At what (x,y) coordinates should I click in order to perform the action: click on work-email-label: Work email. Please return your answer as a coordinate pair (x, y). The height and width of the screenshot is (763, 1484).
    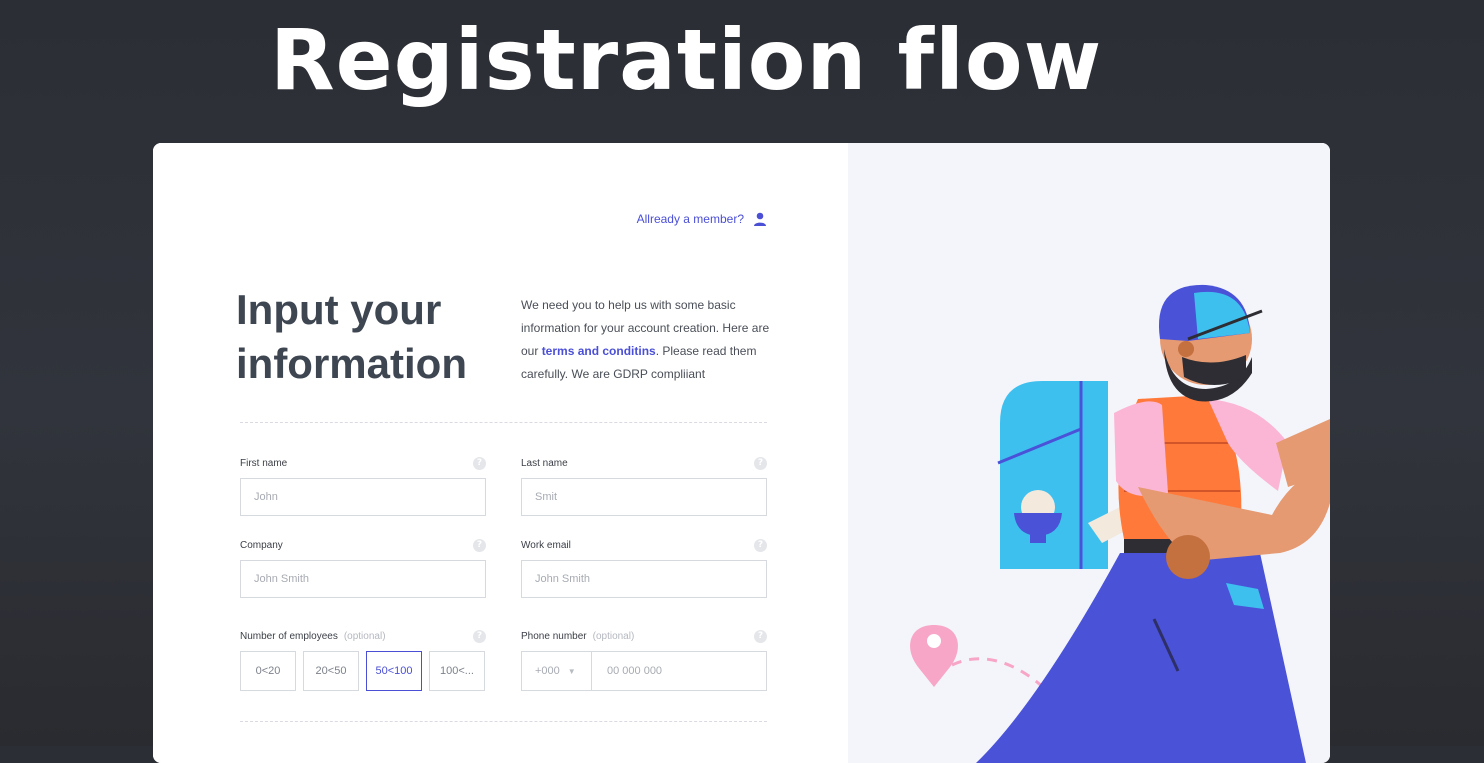
    Looking at the image, I should click on (546, 545).